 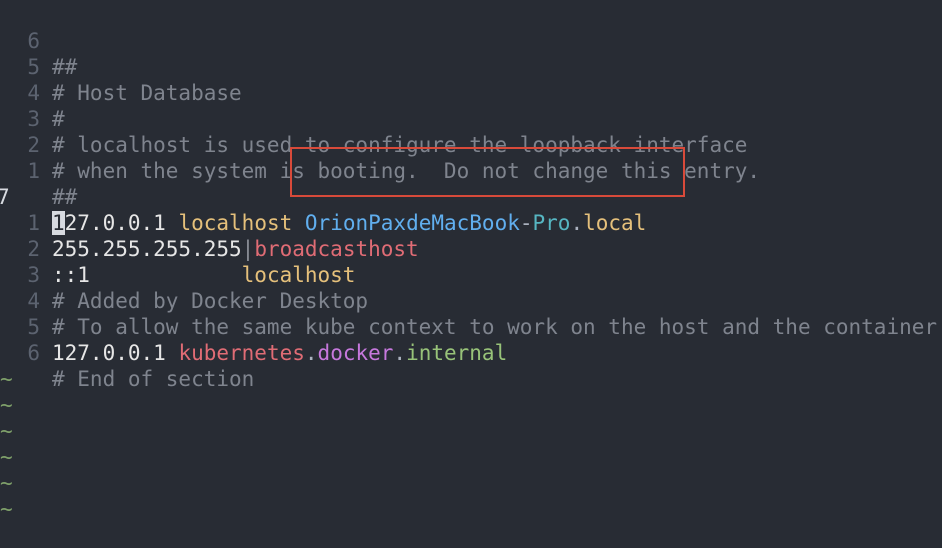 I want to click on editor-line: 3 # Added by Docker Desktop, so click(x=471, y=274).